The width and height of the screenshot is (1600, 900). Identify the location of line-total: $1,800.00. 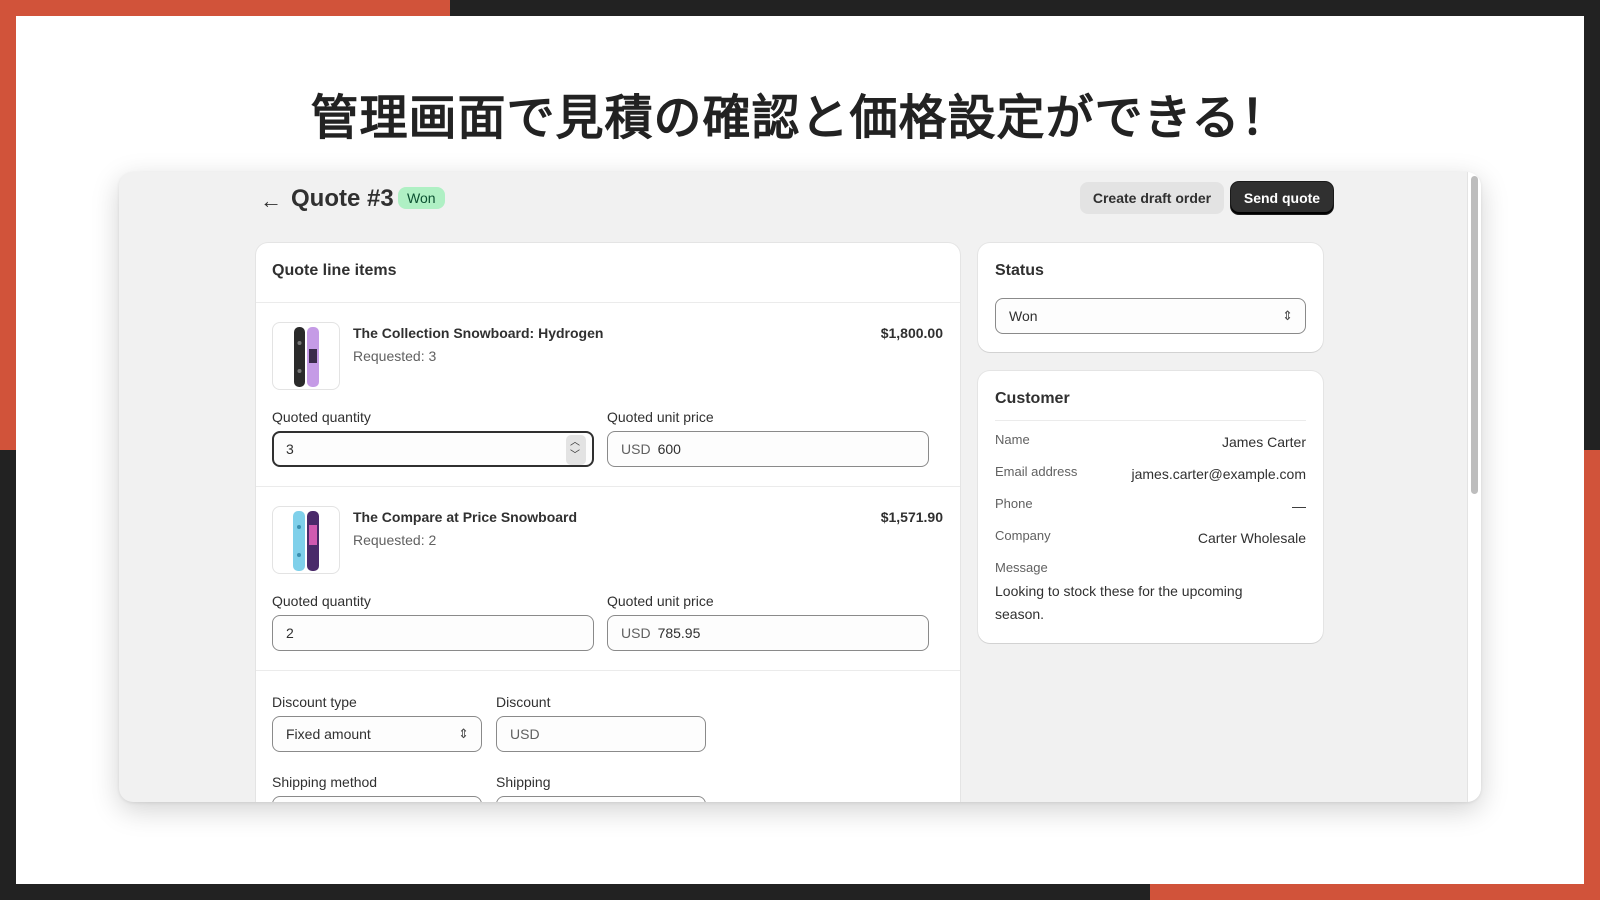
(911, 333).